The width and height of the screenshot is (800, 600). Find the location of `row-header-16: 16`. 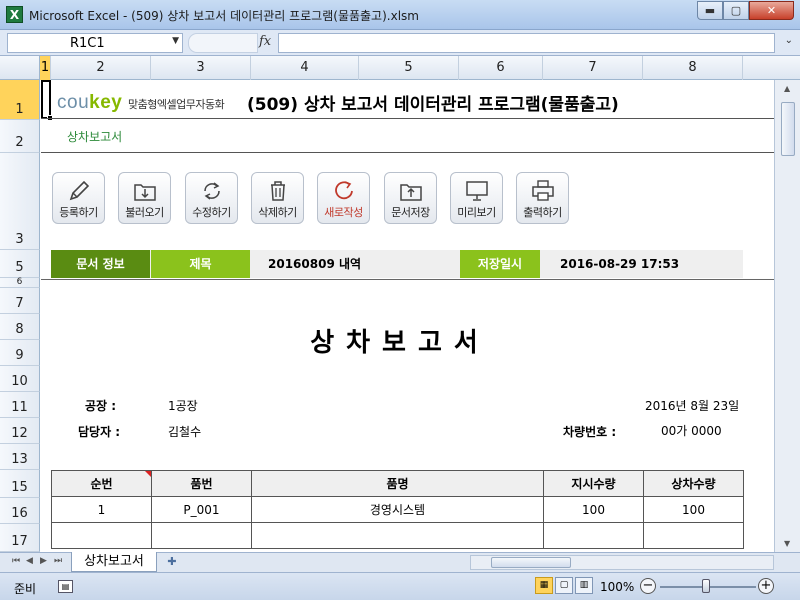

row-header-16: 16 is located at coordinates (20, 511).